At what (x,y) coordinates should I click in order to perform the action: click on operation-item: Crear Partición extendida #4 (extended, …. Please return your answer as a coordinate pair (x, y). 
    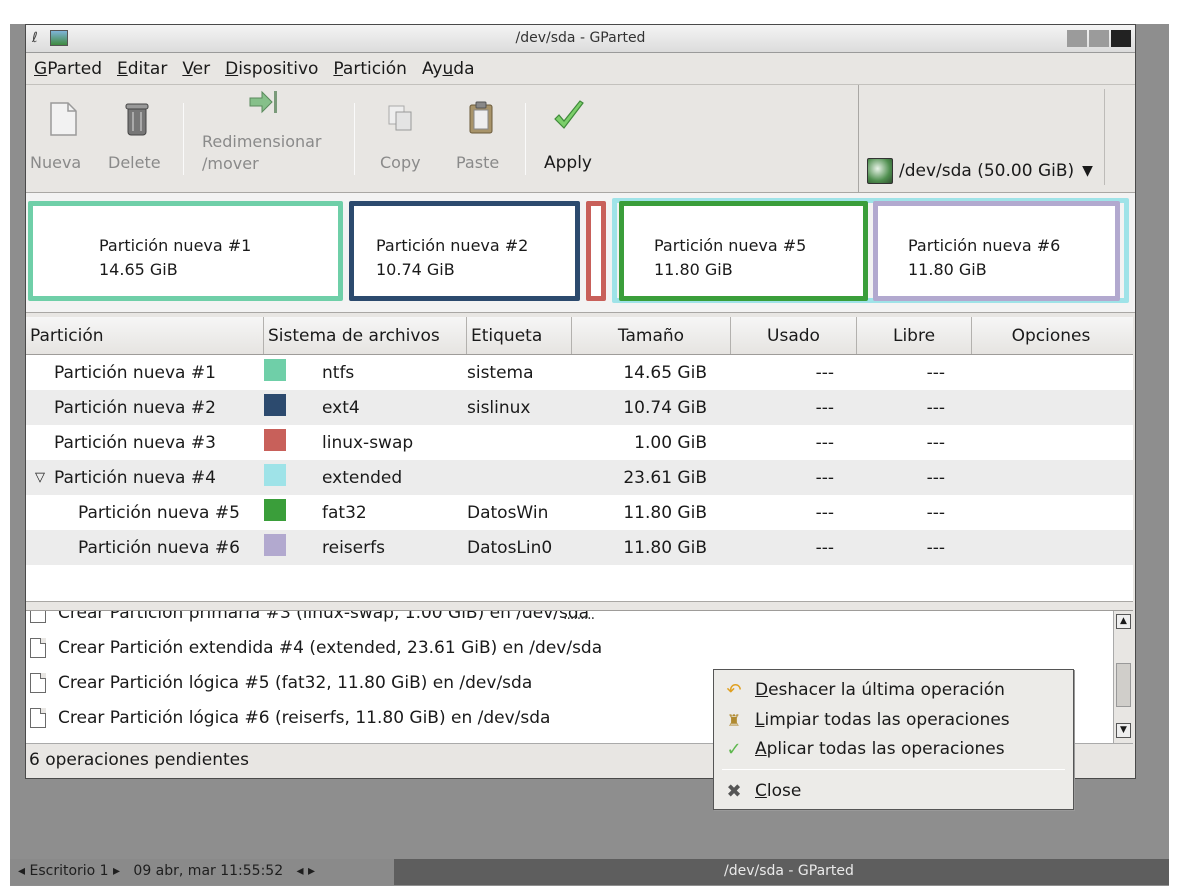
    Looking at the image, I should click on (314, 648).